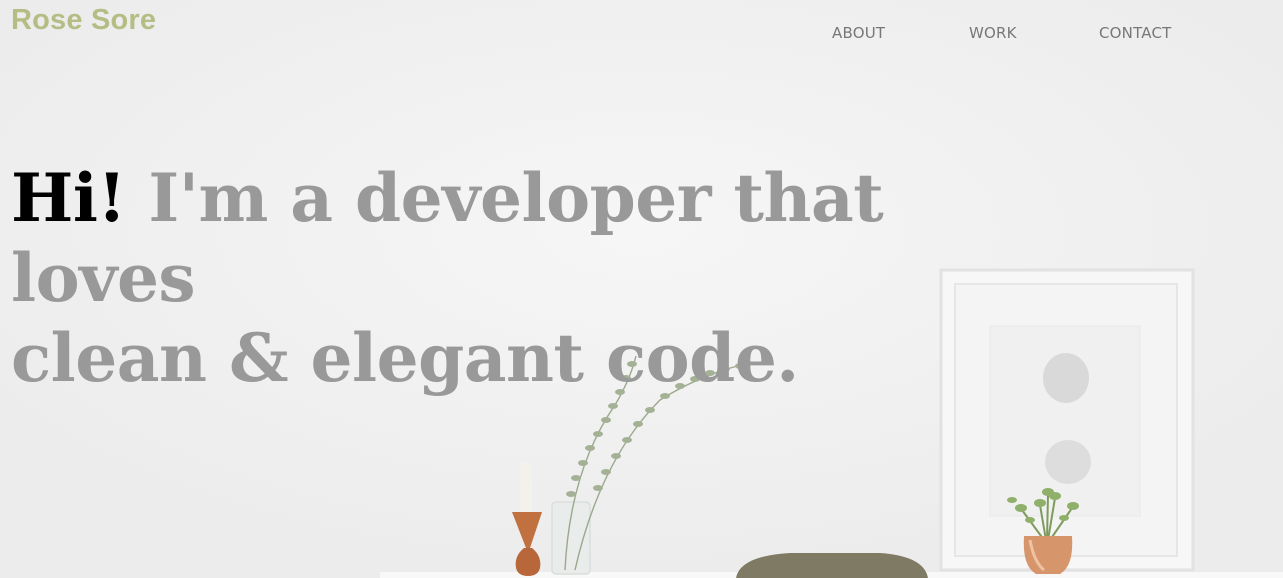 The height and width of the screenshot is (578, 1283). What do you see at coordinates (1135, 33) in the screenshot?
I see `nav-link-contact: CONTACT` at bounding box center [1135, 33].